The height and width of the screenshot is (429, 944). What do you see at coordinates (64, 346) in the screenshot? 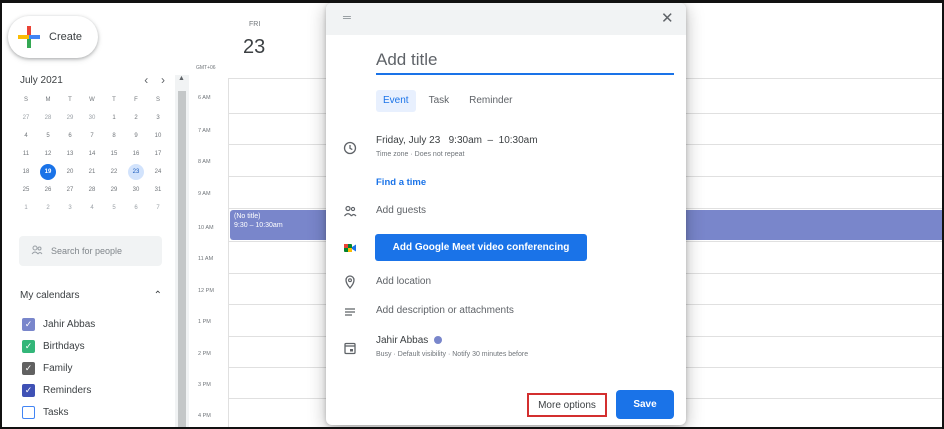
I see `calendar-label: Birthdays` at bounding box center [64, 346].